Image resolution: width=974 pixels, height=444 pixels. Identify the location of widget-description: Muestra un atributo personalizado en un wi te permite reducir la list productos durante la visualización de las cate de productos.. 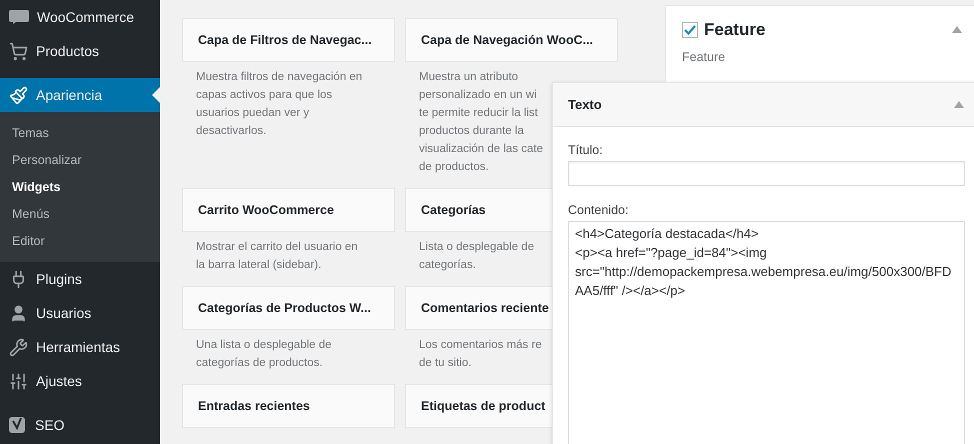
(481, 122).